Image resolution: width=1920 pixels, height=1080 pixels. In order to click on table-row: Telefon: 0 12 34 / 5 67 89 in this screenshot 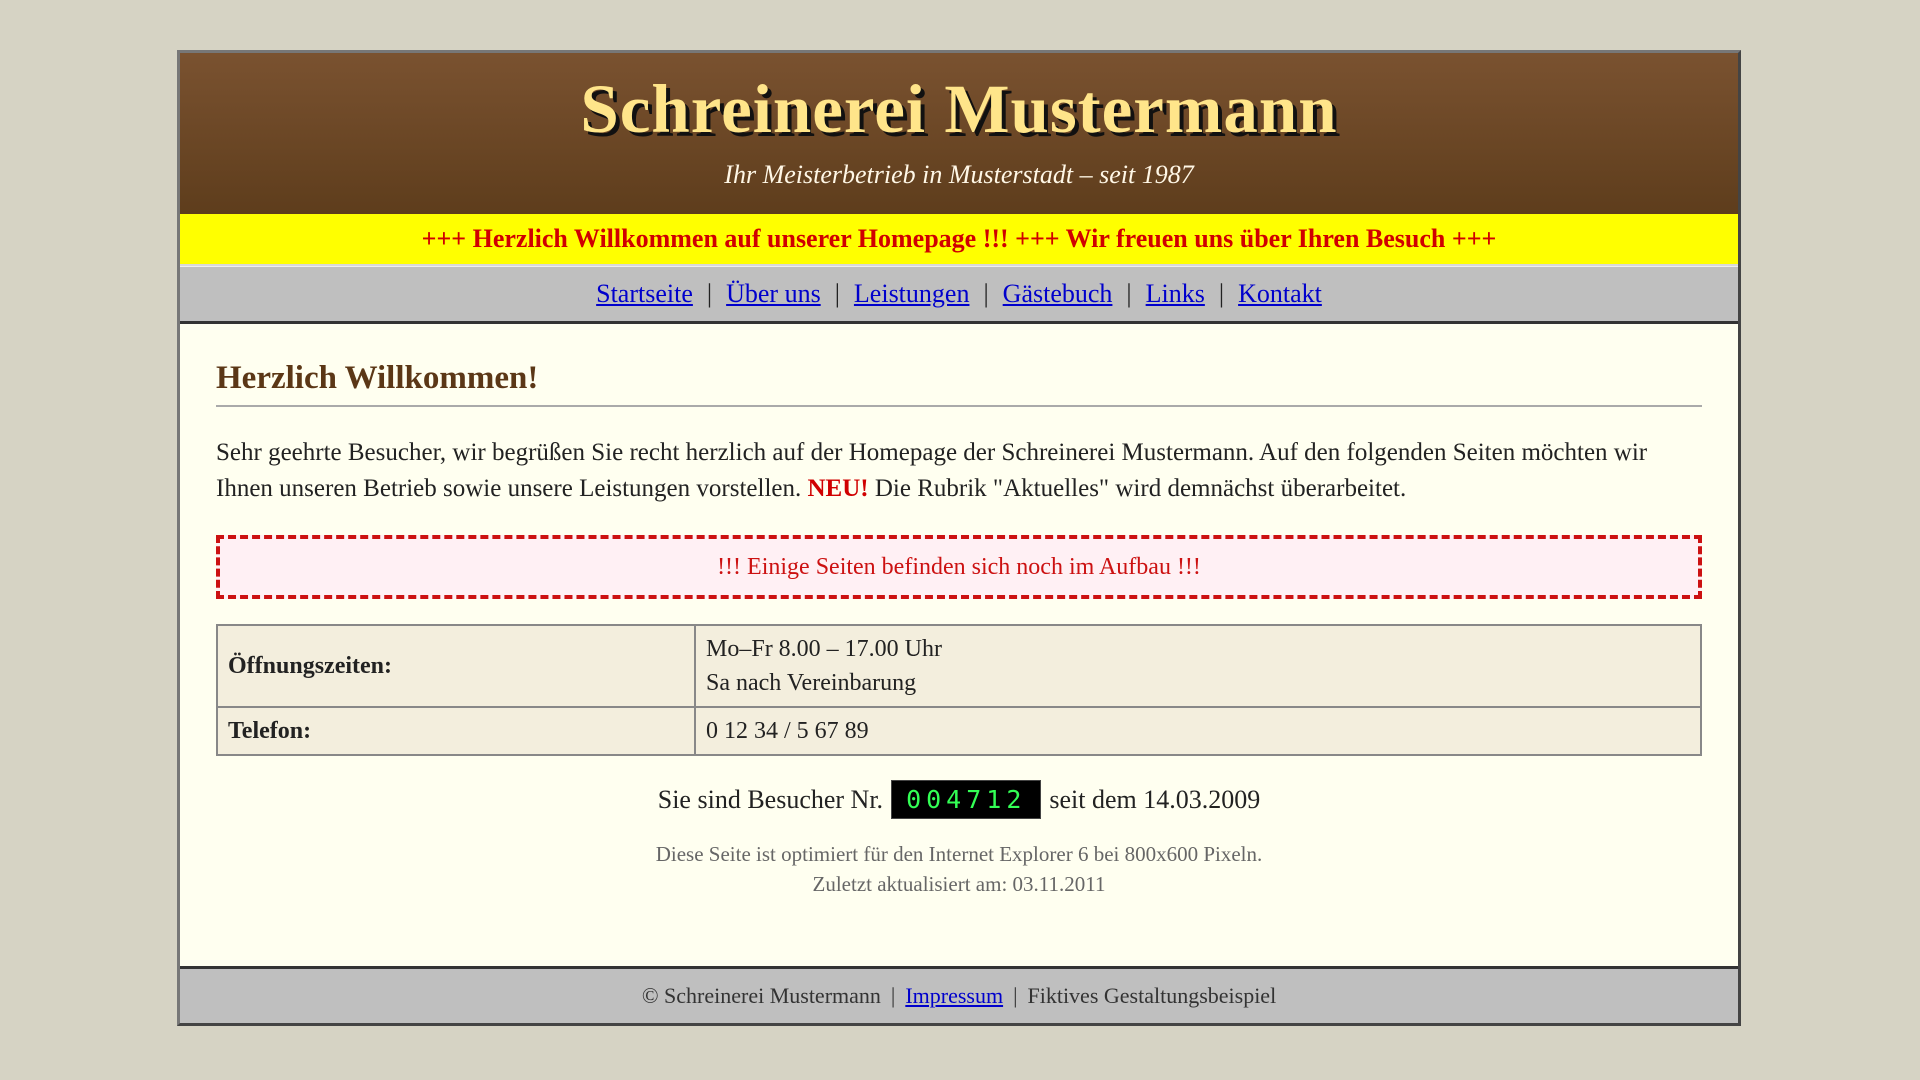, I will do `click(959, 731)`.